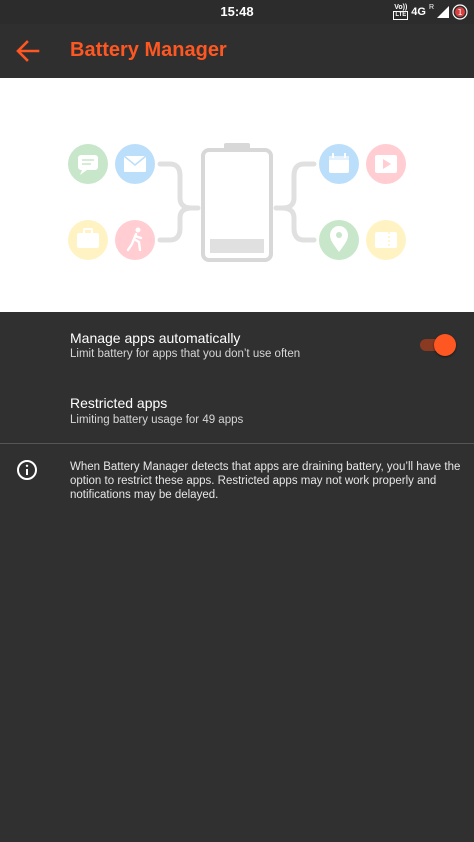 Image resolution: width=474 pixels, height=842 pixels. Describe the element at coordinates (418, 12) in the screenshot. I see `network-type: 4G` at that location.